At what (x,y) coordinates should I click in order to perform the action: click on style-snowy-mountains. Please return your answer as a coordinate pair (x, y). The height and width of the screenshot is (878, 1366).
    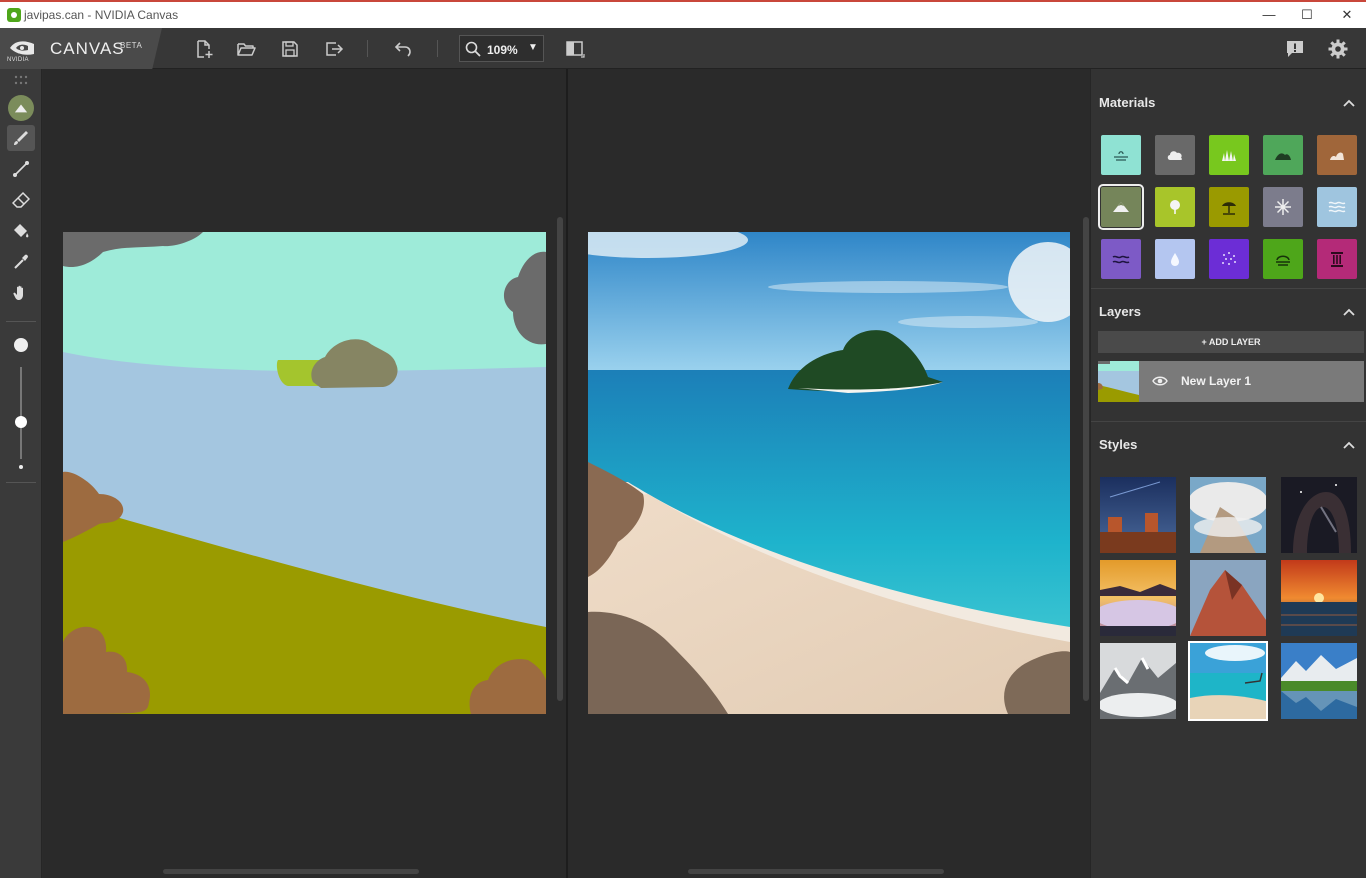
    Looking at the image, I should click on (1138, 681).